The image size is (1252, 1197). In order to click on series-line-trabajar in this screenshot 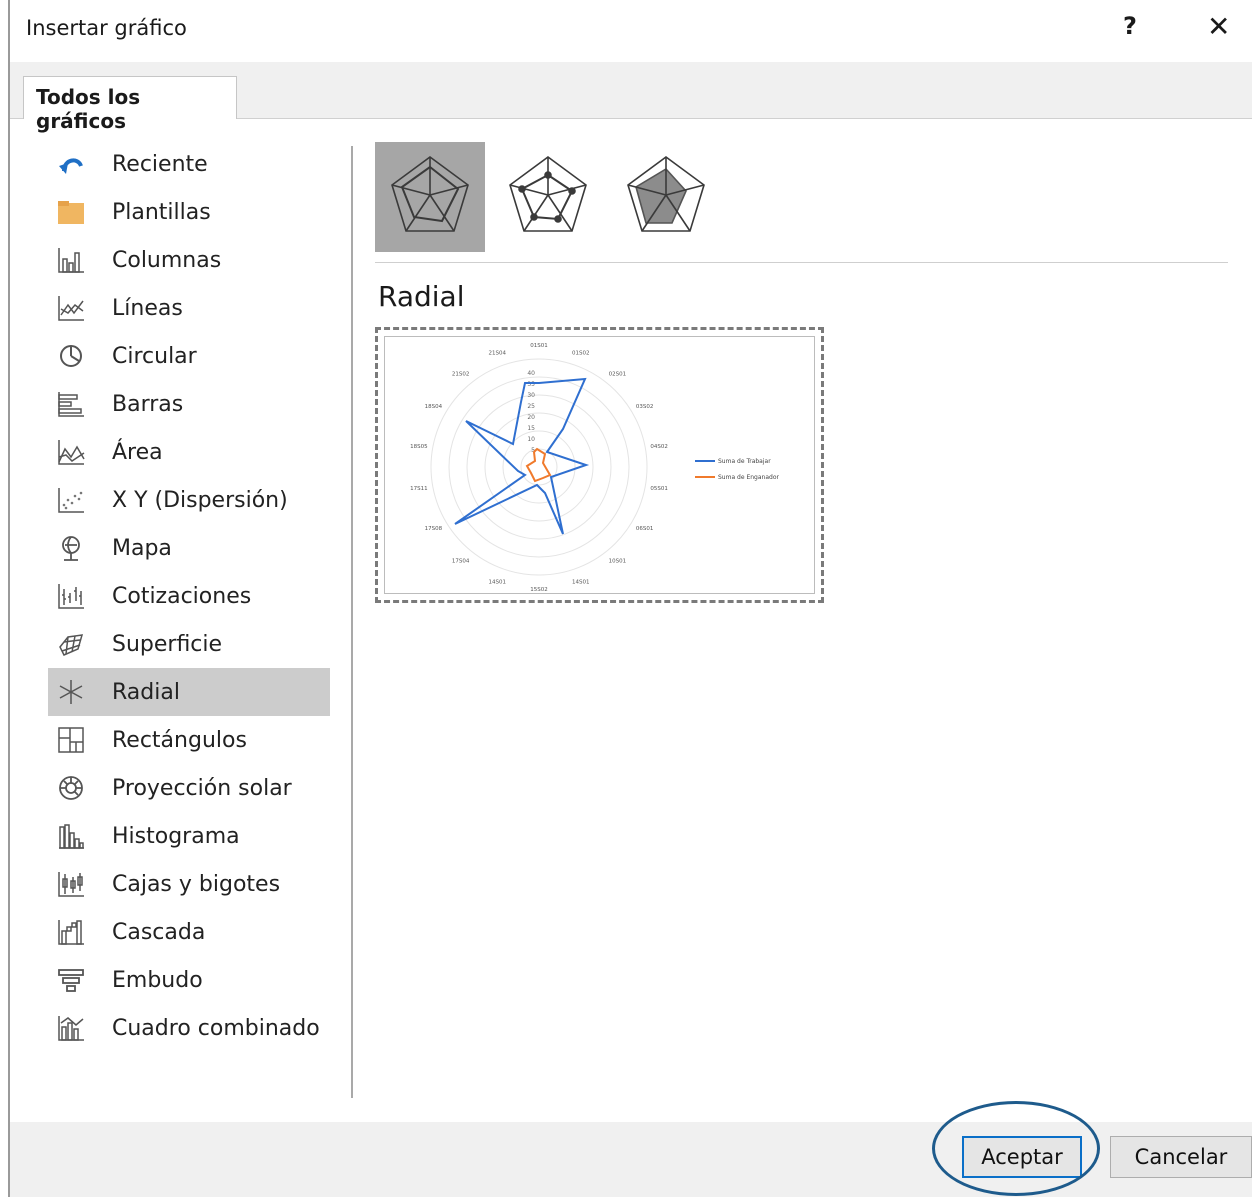, I will do `click(522, 456)`.